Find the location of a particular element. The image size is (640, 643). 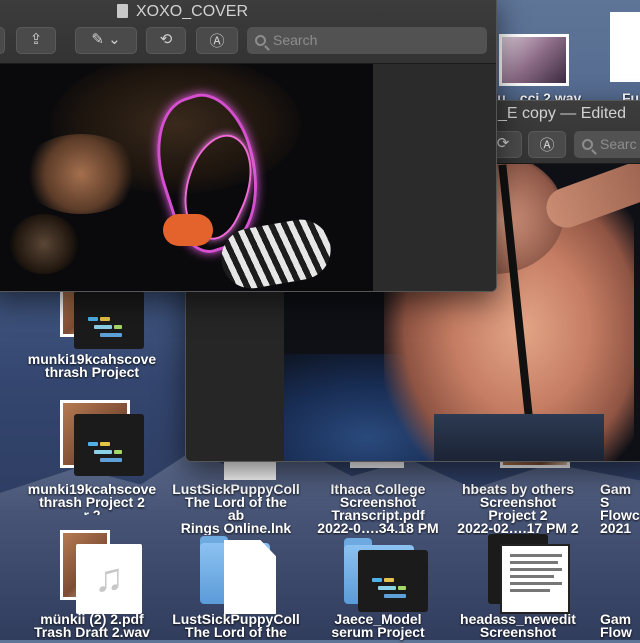

desktop-icon-label: LustSickPuppyColl The Lord of the is located at coordinates (236, 626).